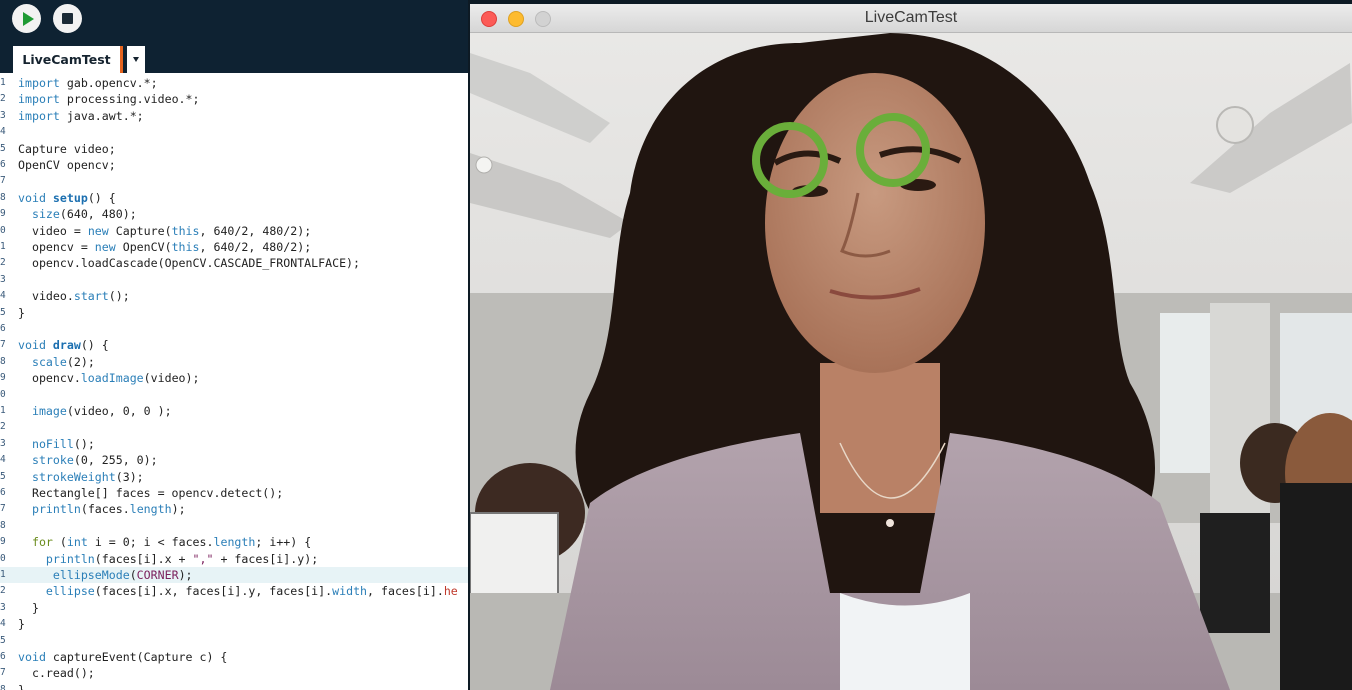  Describe the element at coordinates (67, 148) in the screenshot. I see `code-text: Capture video;` at that location.